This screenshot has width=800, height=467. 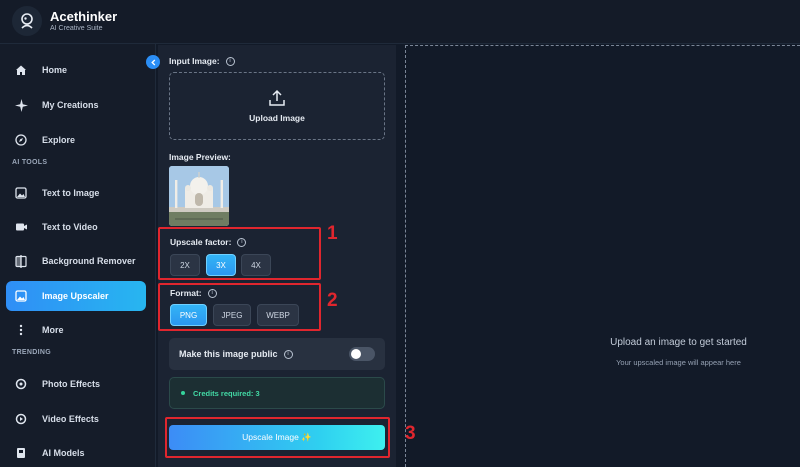 I want to click on sidebar-item-background-remover: Background Remover, so click(x=76, y=261).